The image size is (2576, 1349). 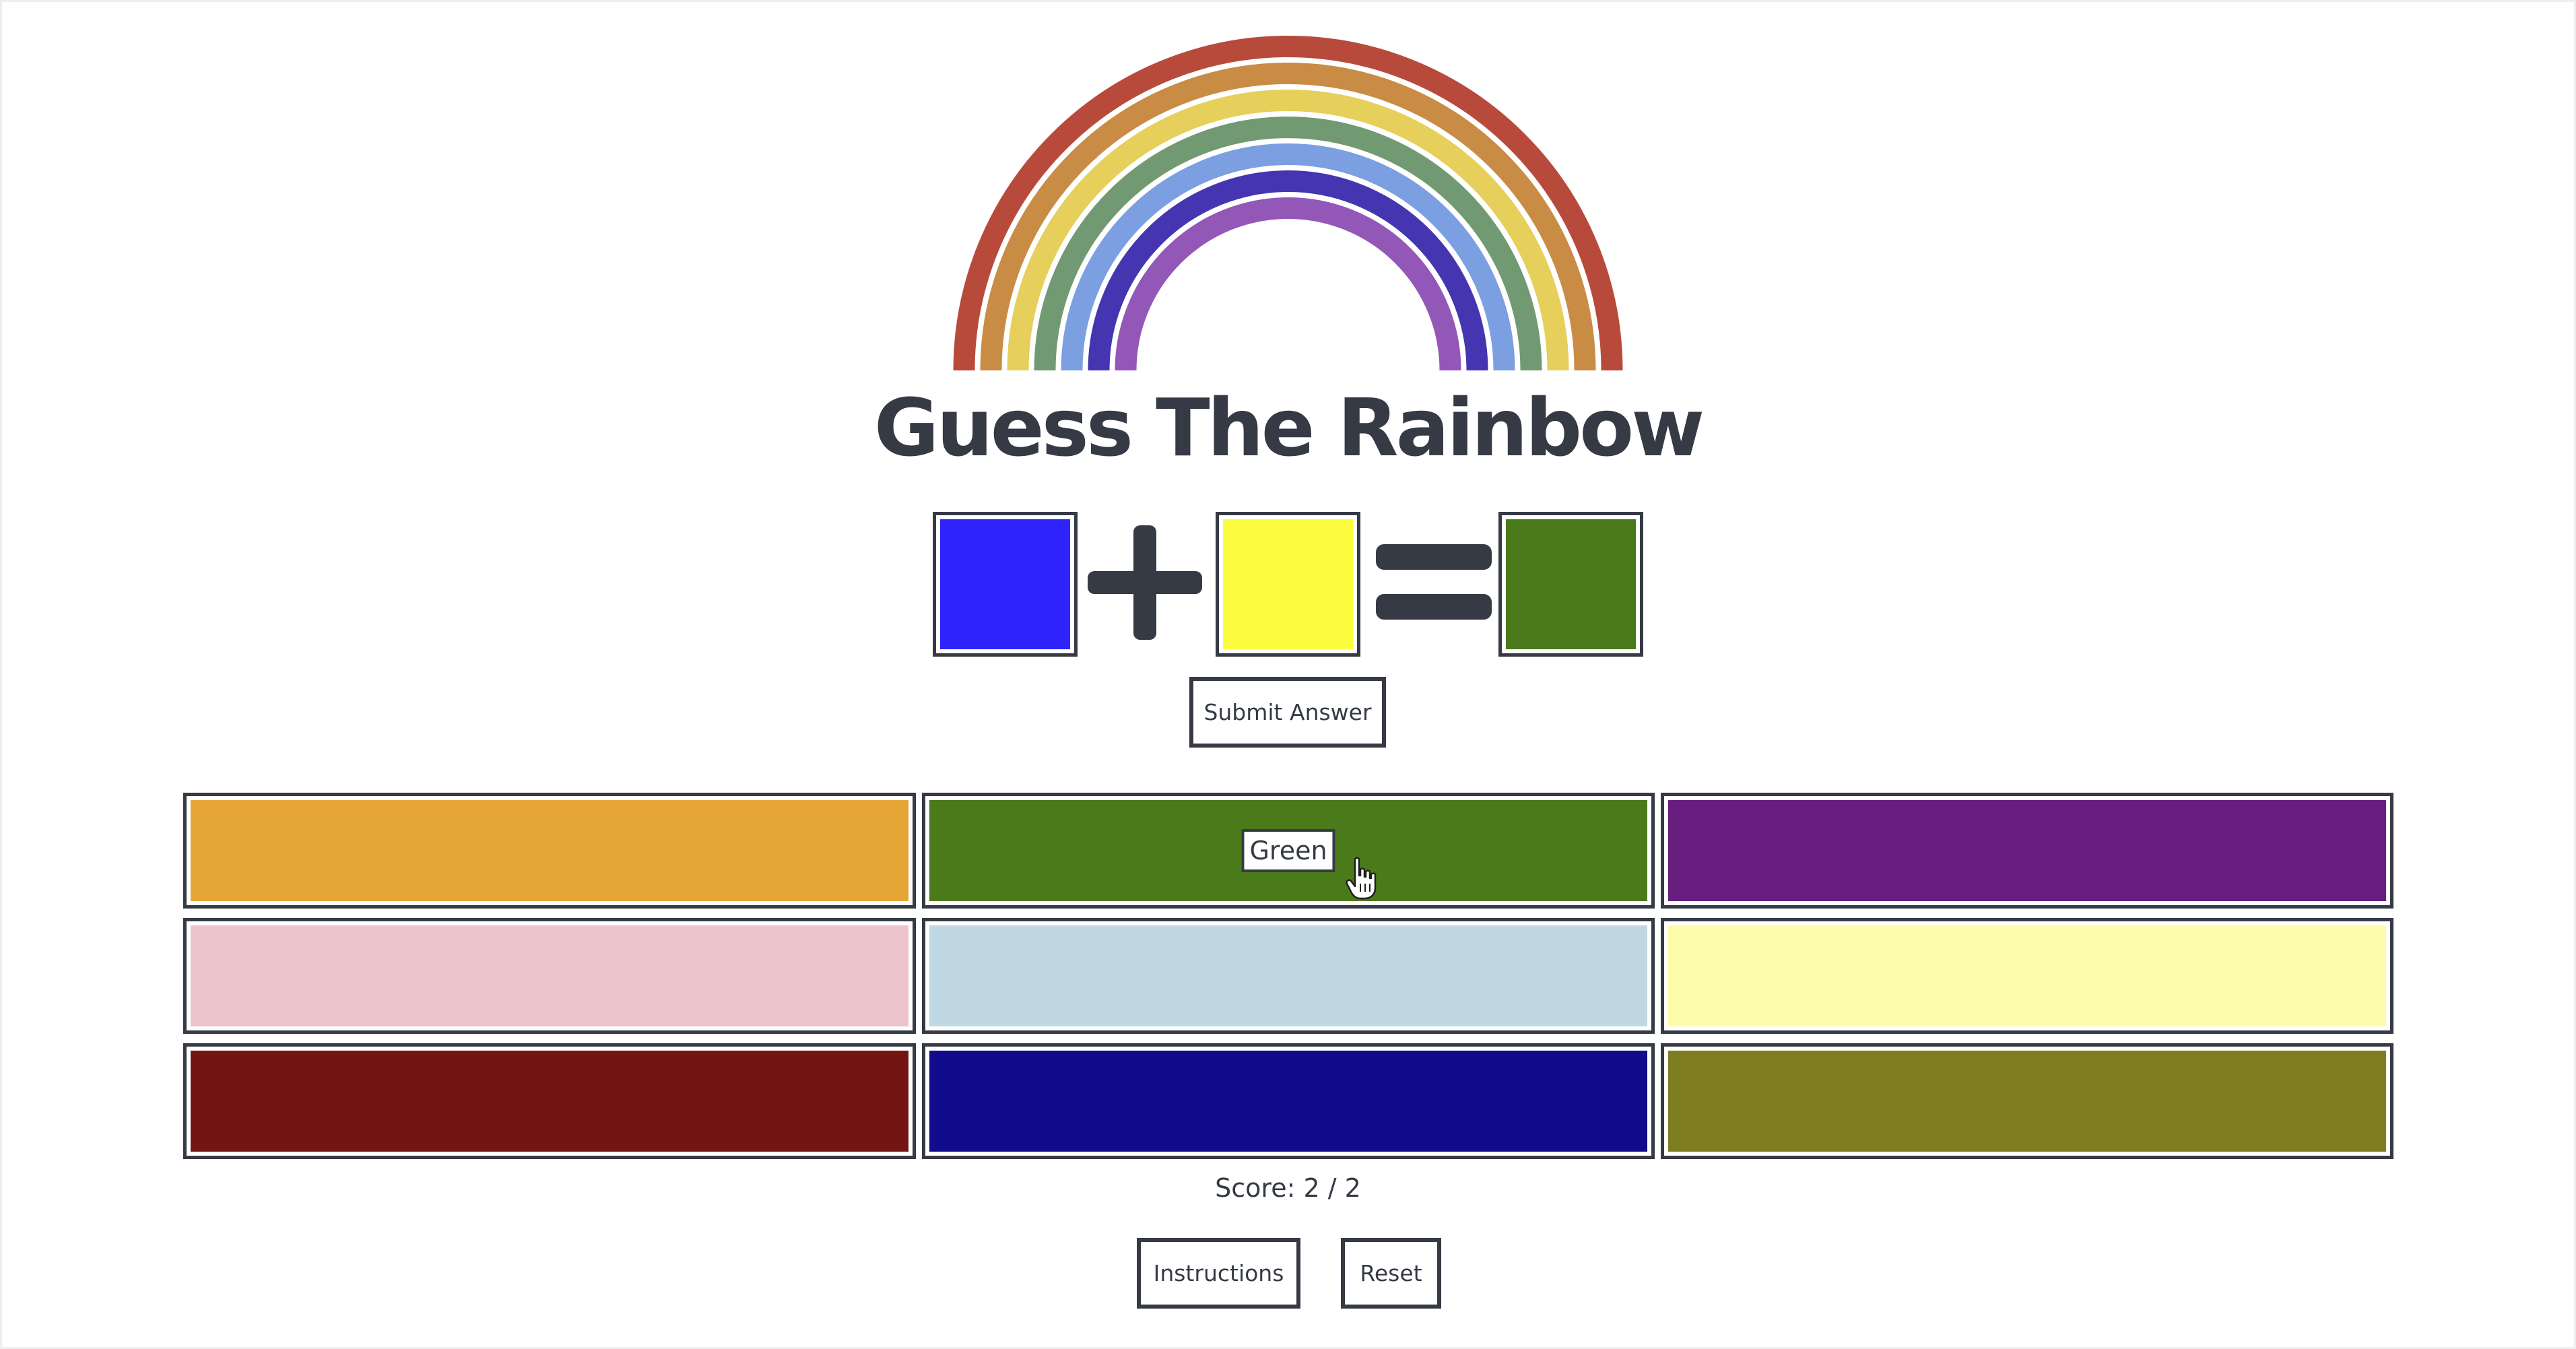 What do you see at coordinates (1288, 204) in the screenshot?
I see `rainbow-logo` at bounding box center [1288, 204].